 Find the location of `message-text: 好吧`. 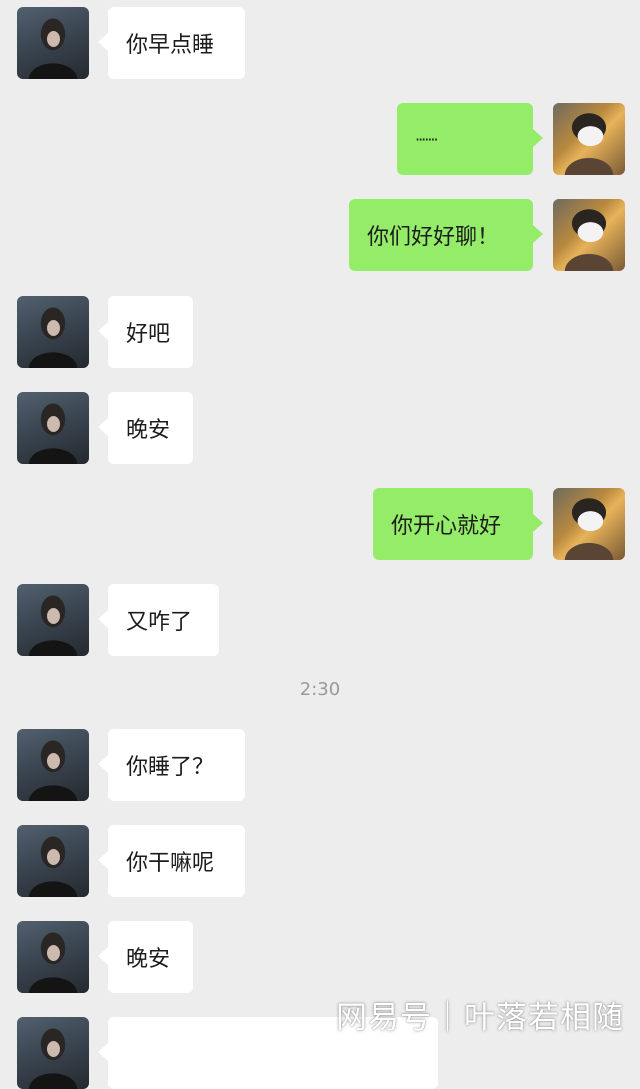

message-text: 好吧 is located at coordinates (148, 334).